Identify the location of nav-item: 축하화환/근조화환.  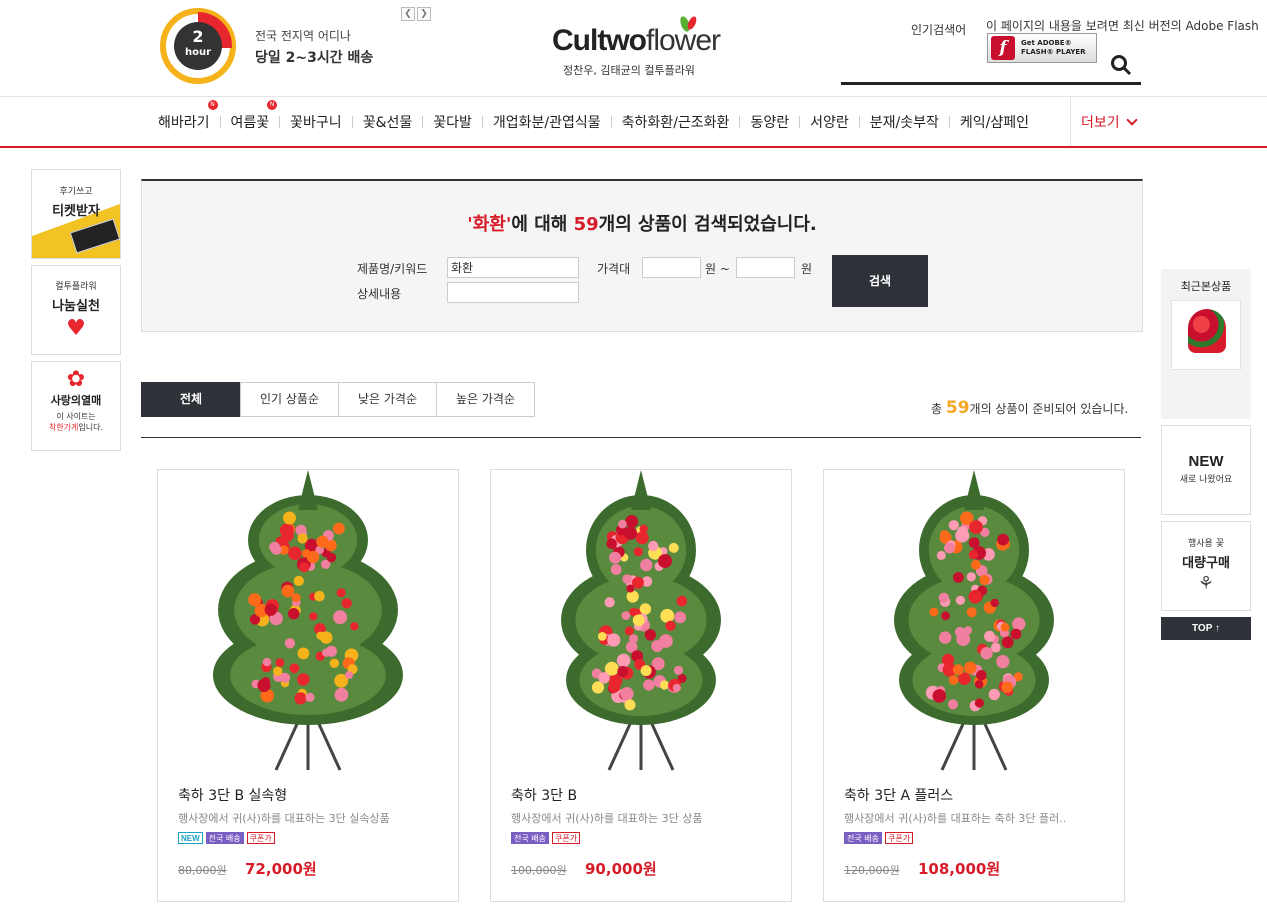
(676, 122).